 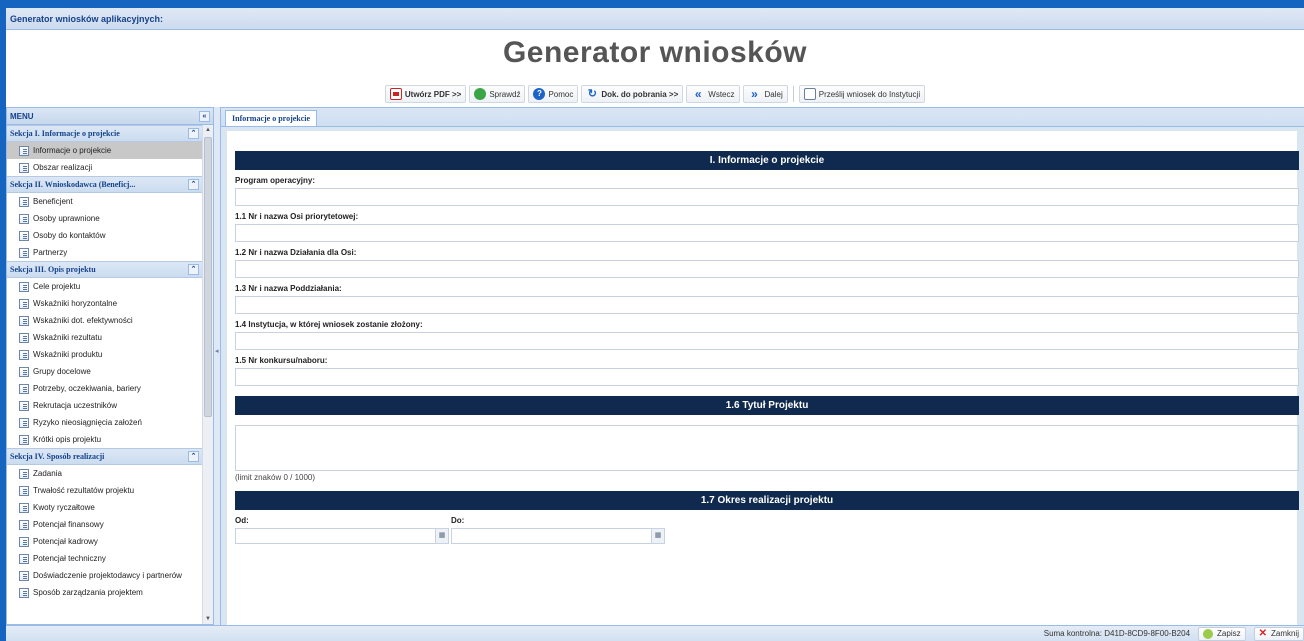 What do you see at coordinates (809, 94) in the screenshot?
I see `send-icon` at bounding box center [809, 94].